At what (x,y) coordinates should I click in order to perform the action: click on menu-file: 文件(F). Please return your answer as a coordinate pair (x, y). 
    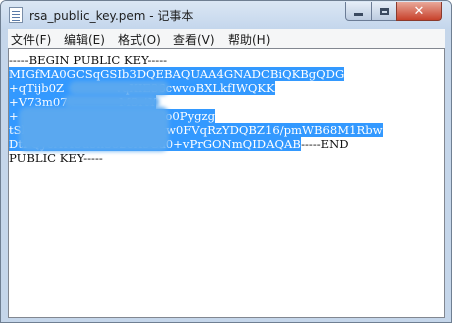
    Looking at the image, I should click on (31, 39).